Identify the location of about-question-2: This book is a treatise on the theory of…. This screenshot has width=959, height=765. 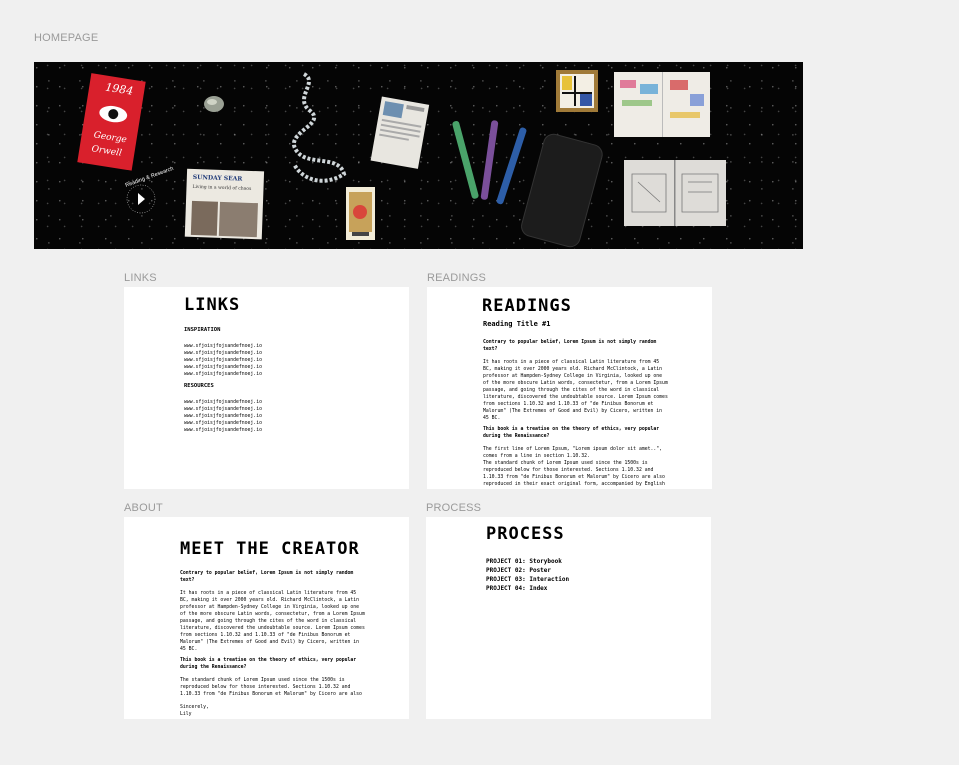
(268, 664).